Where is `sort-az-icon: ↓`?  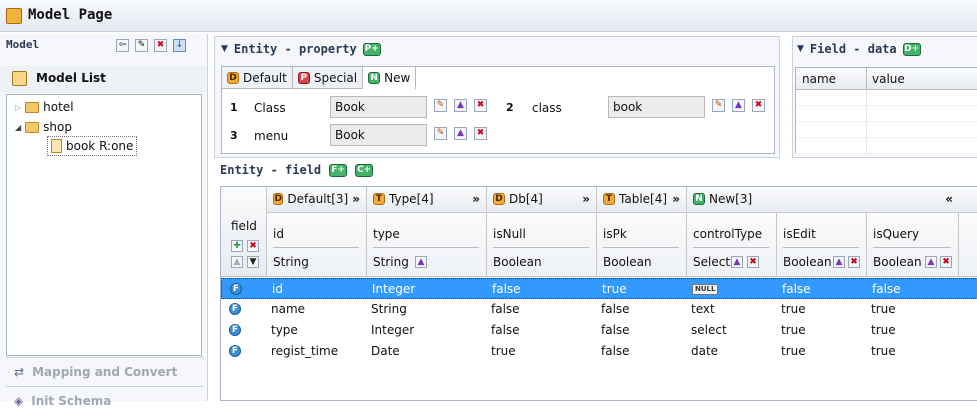
sort-az-icon: ↓ is located at coordinates (179, 45).